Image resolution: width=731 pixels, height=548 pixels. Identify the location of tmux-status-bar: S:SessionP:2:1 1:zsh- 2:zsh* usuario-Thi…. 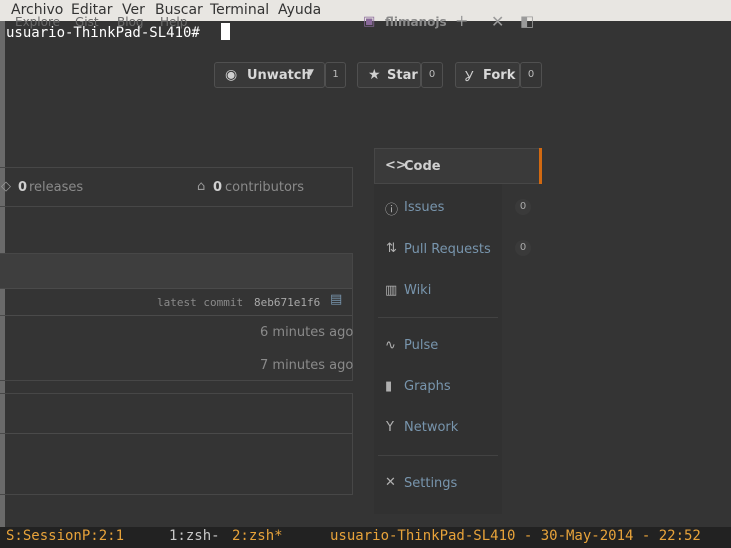
(365, 537).